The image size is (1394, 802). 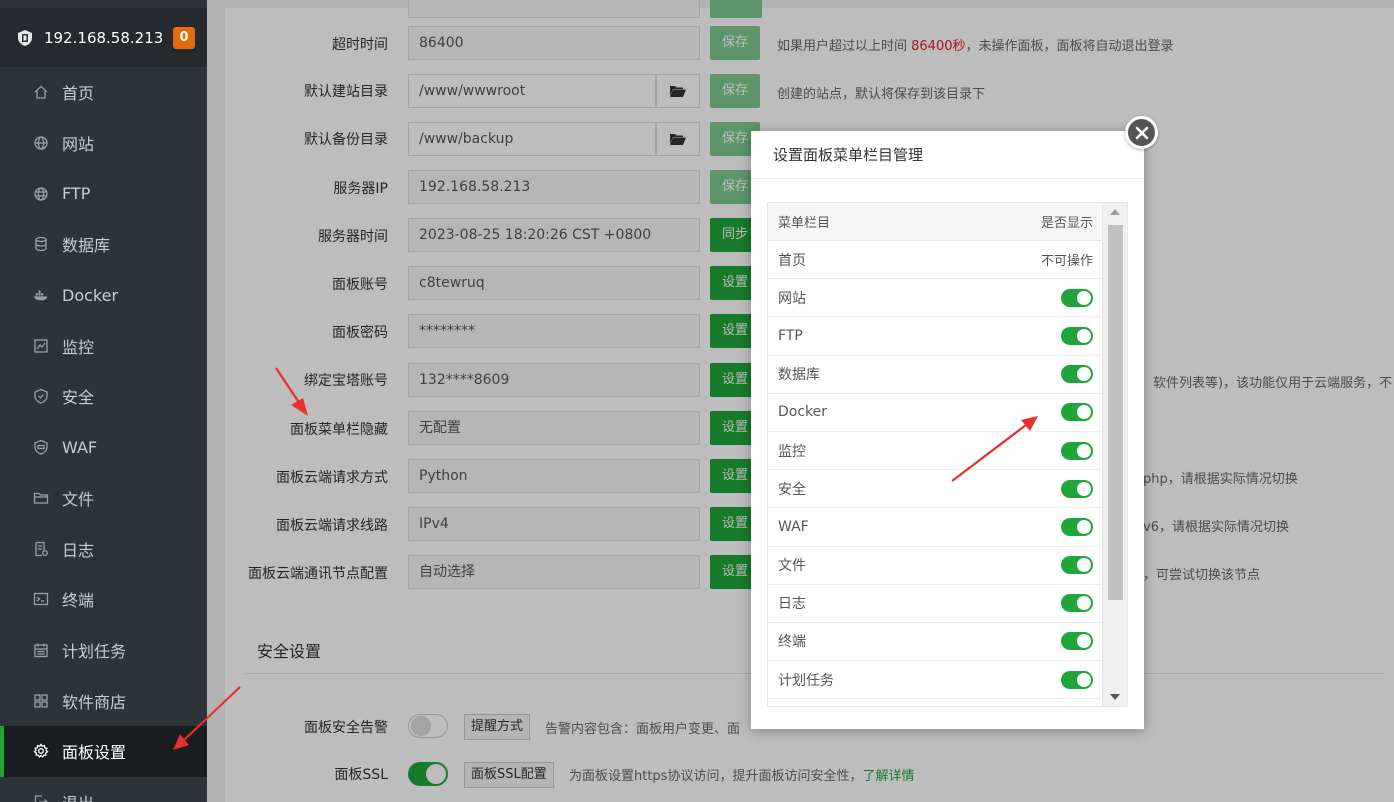 I want to click on sidebar-item-panel-settings: 面板设置, so click(x=103, y=751).